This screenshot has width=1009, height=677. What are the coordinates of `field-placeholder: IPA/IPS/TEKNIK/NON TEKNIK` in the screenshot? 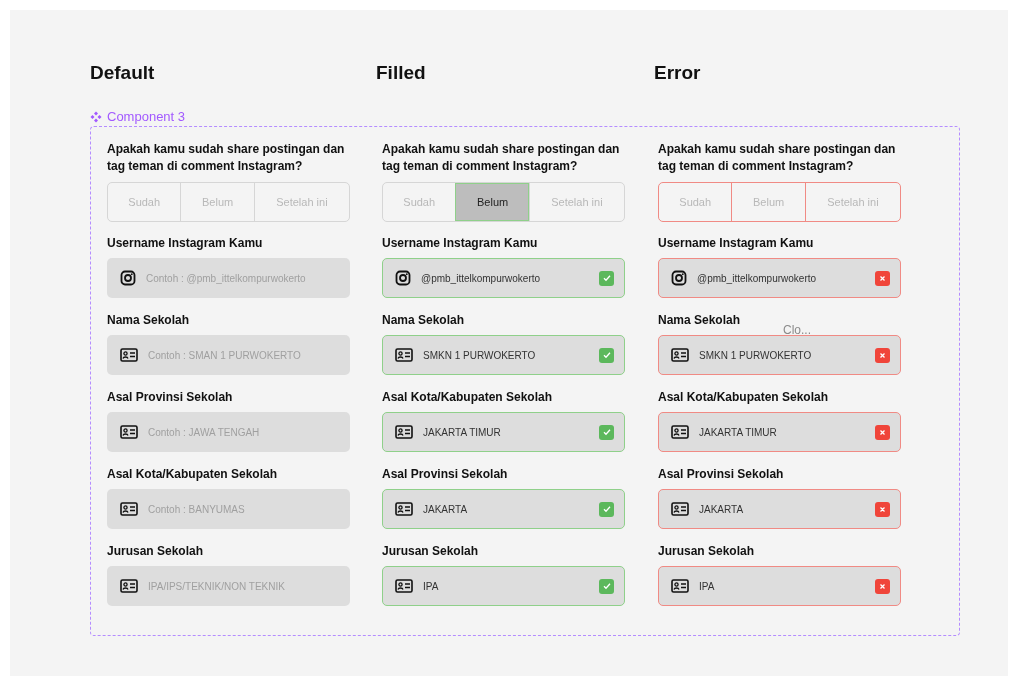 It's located at (216, 586).